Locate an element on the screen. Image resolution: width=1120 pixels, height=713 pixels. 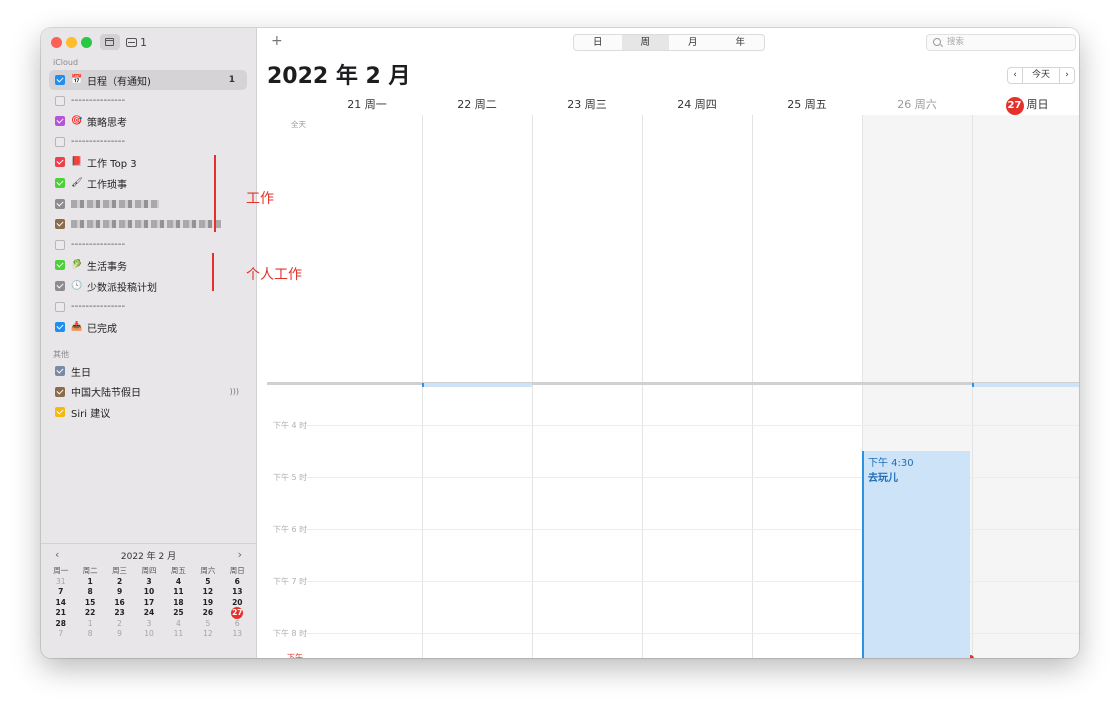
view-year: 年 is located at coordinates (741, 42).